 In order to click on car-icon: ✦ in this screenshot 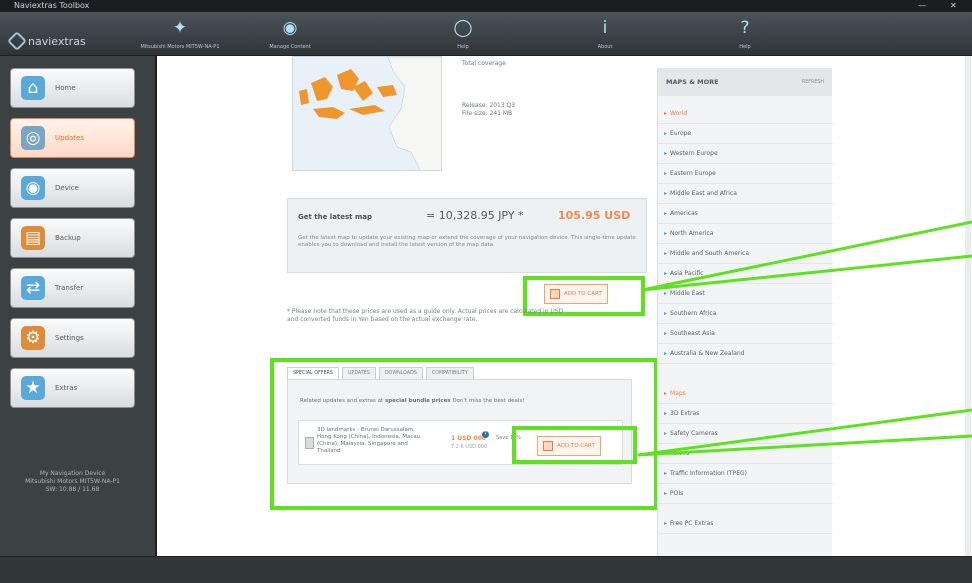, I will do `click(180, 28)`.